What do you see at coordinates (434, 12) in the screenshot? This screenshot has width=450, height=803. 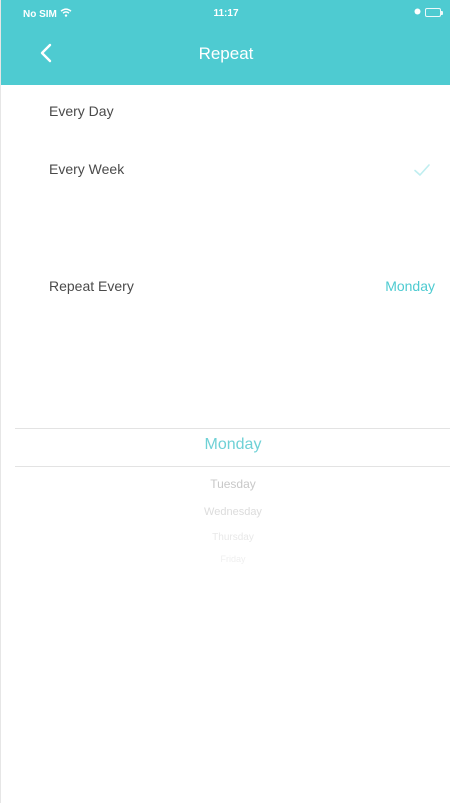 I see `battery-icon` at bounding box center [434, 12].